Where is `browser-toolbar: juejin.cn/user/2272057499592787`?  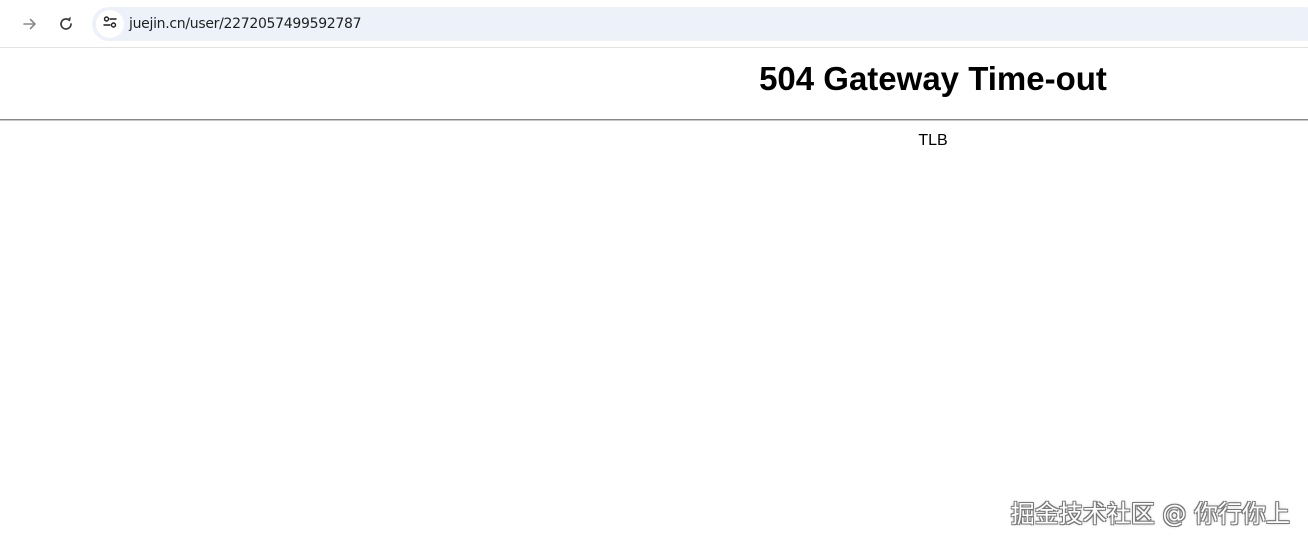 browser-toolbar: juejin.cn/user/2272057499592787 is located at coordinates (654, 24).